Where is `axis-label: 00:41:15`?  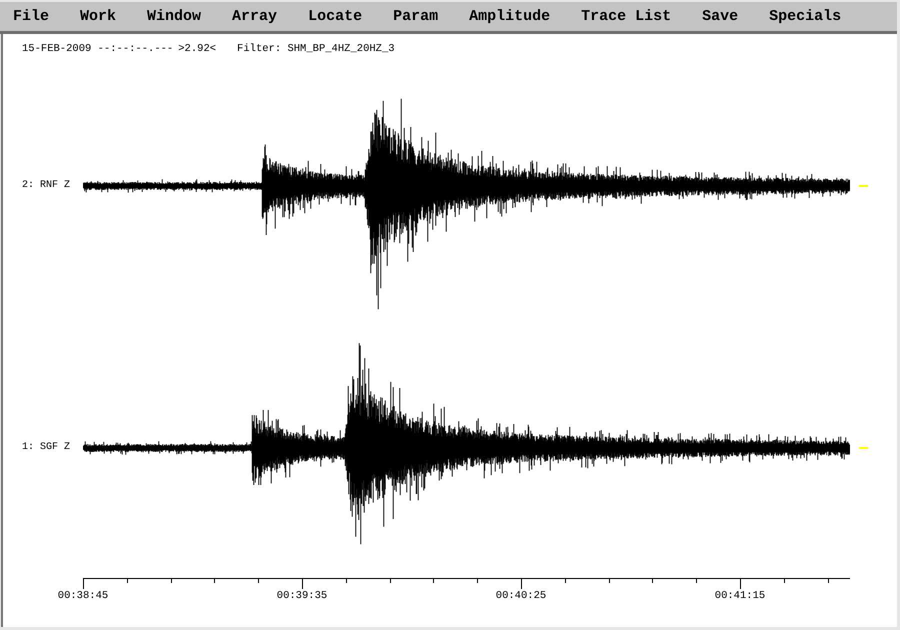
axis-label: 00:41:15 is located at coordinates (740, 596).